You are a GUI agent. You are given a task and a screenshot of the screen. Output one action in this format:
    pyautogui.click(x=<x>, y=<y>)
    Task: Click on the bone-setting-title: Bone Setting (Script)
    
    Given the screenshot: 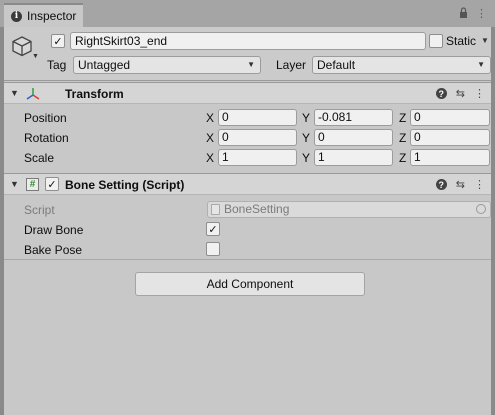 What is the action you would take?
    pyautogui.click(x=125, y=185)
    